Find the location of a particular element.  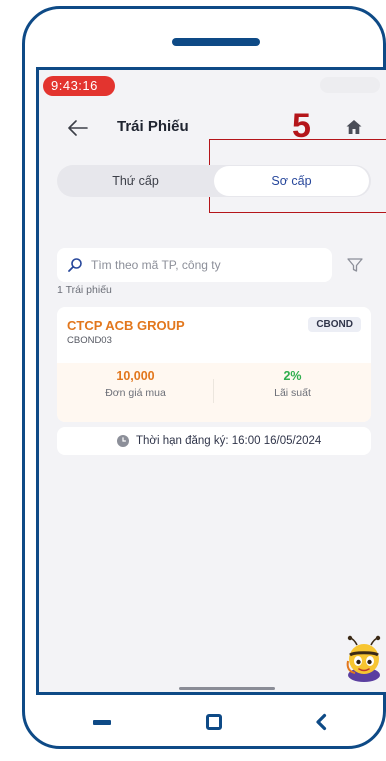

status-time: 9:43:16 is located at coordinates (79, 86).